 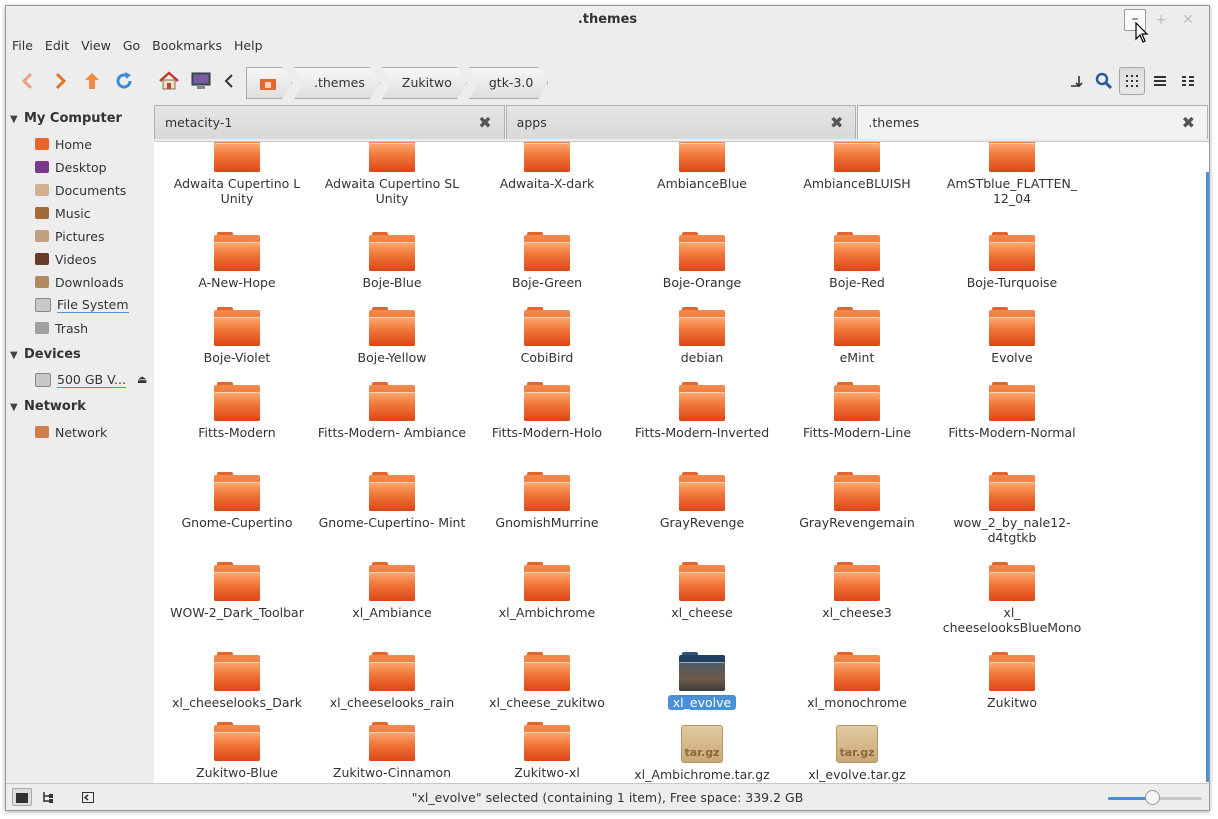 What do you see at coordinates (547, 411) in the screenshot?
I see `folder-item: Fitts-Modern-Holo` at bounding box center [547, 411].